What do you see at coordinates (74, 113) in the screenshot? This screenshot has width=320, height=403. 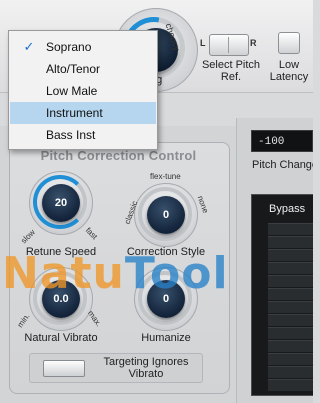 I see `dropdown-item-label: Instrument` at bounding box center [74, 113].